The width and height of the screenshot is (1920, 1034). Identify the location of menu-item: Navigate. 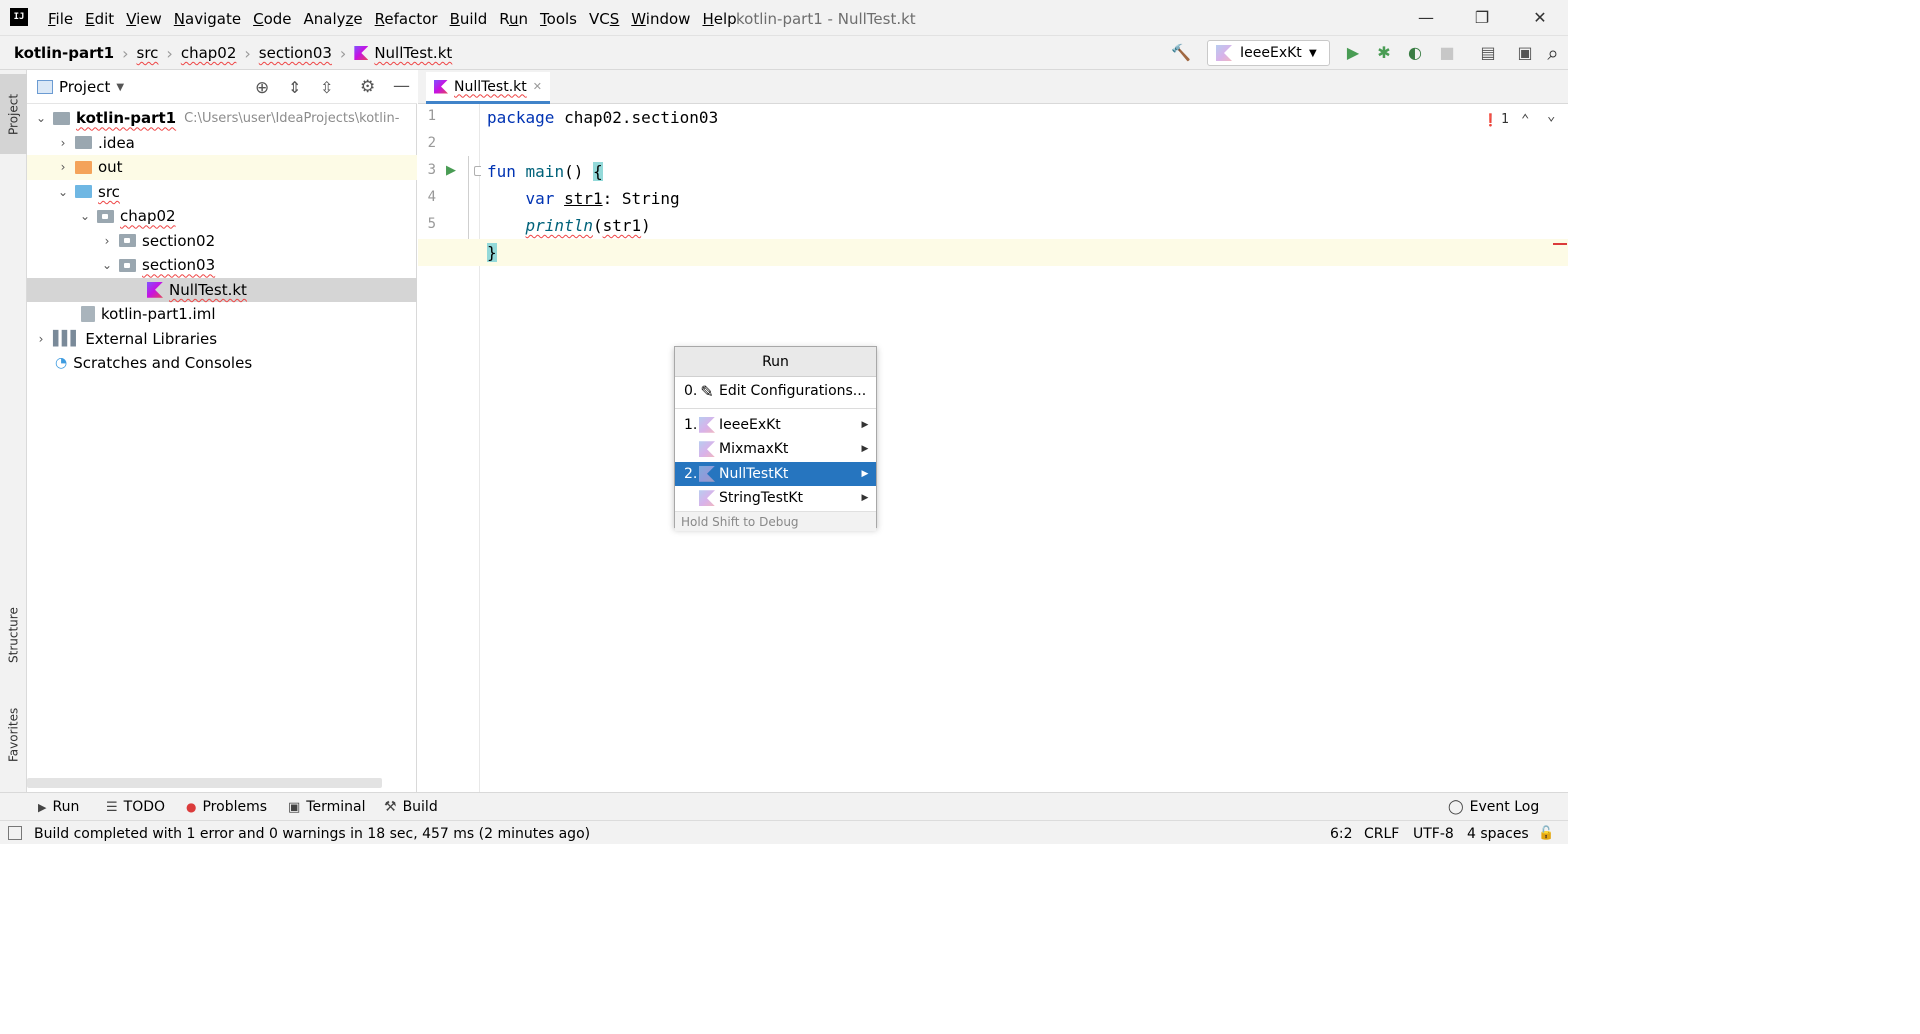
(207, 18).